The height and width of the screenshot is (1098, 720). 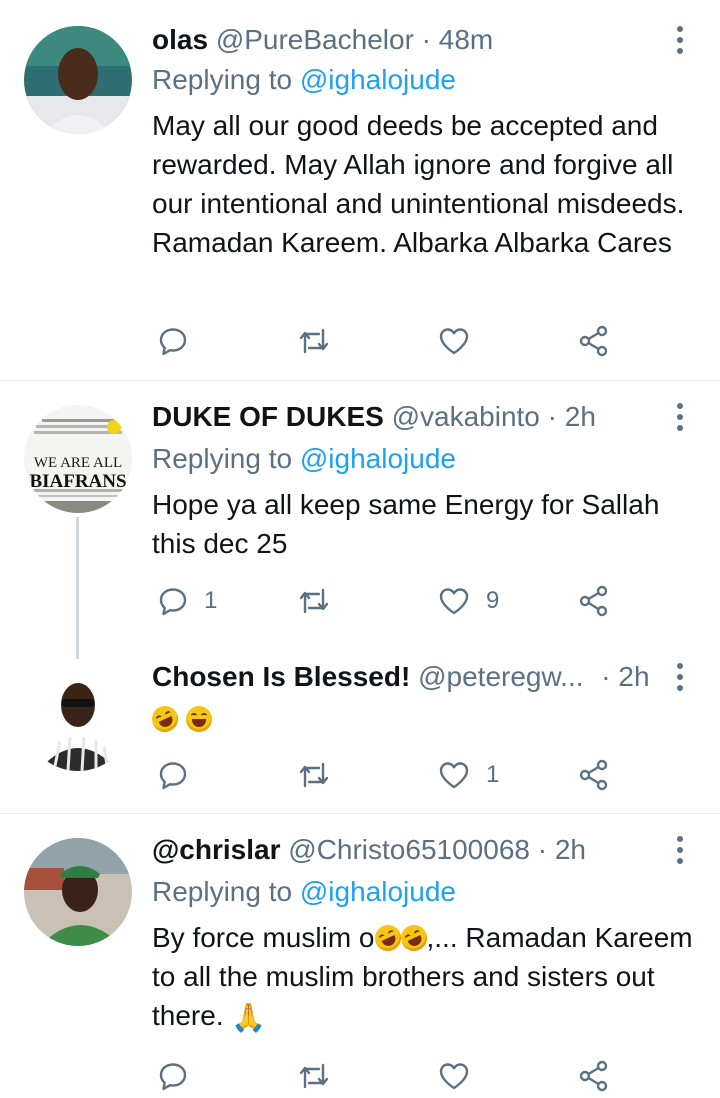 What do you see at coordinates (263, 937) in the screenshot?
I see `tweet-text-part1: By force muslim o` at bounding box center [263, 937].